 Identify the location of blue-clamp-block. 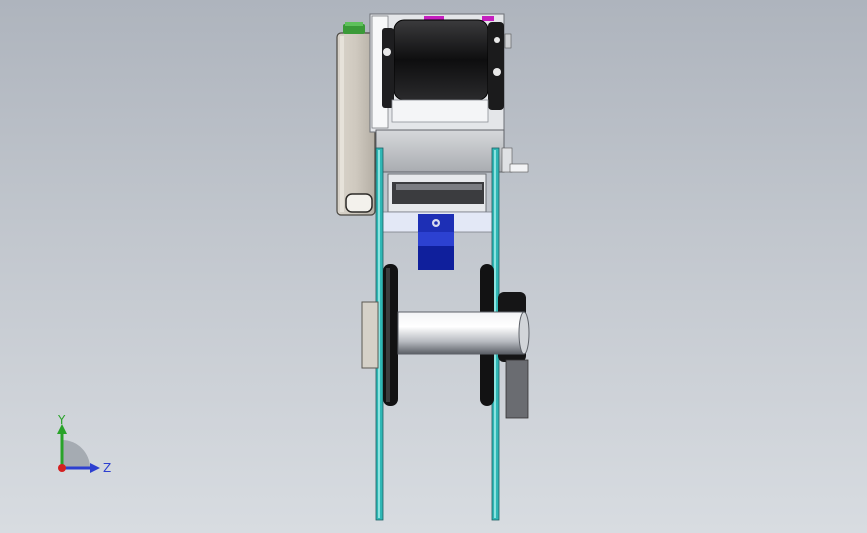
(436, 242).